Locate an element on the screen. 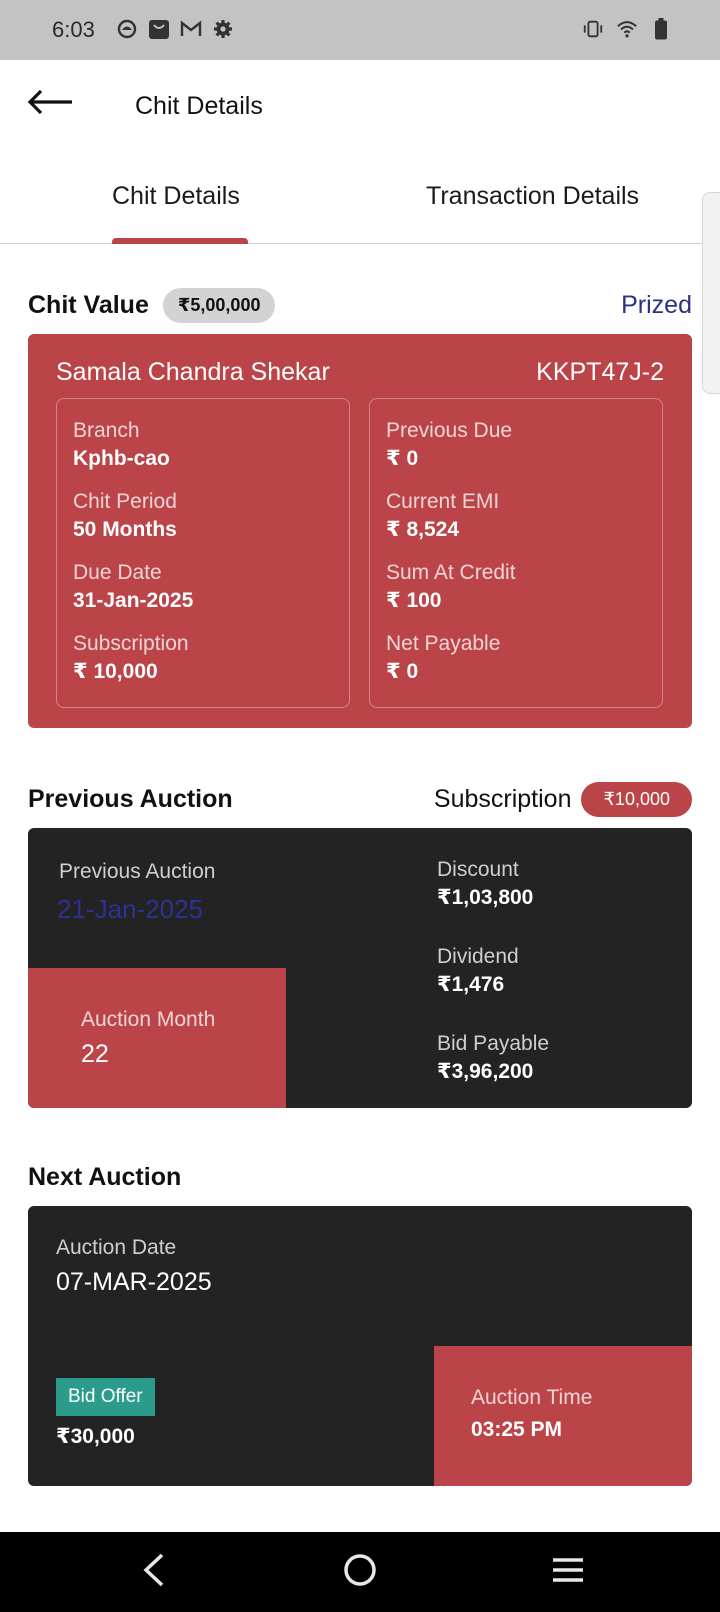 Image resolution: width=720 pixels, height=1612 pixels. tab-transaction-details: Transaction Details is located at coordinates (532, 196).